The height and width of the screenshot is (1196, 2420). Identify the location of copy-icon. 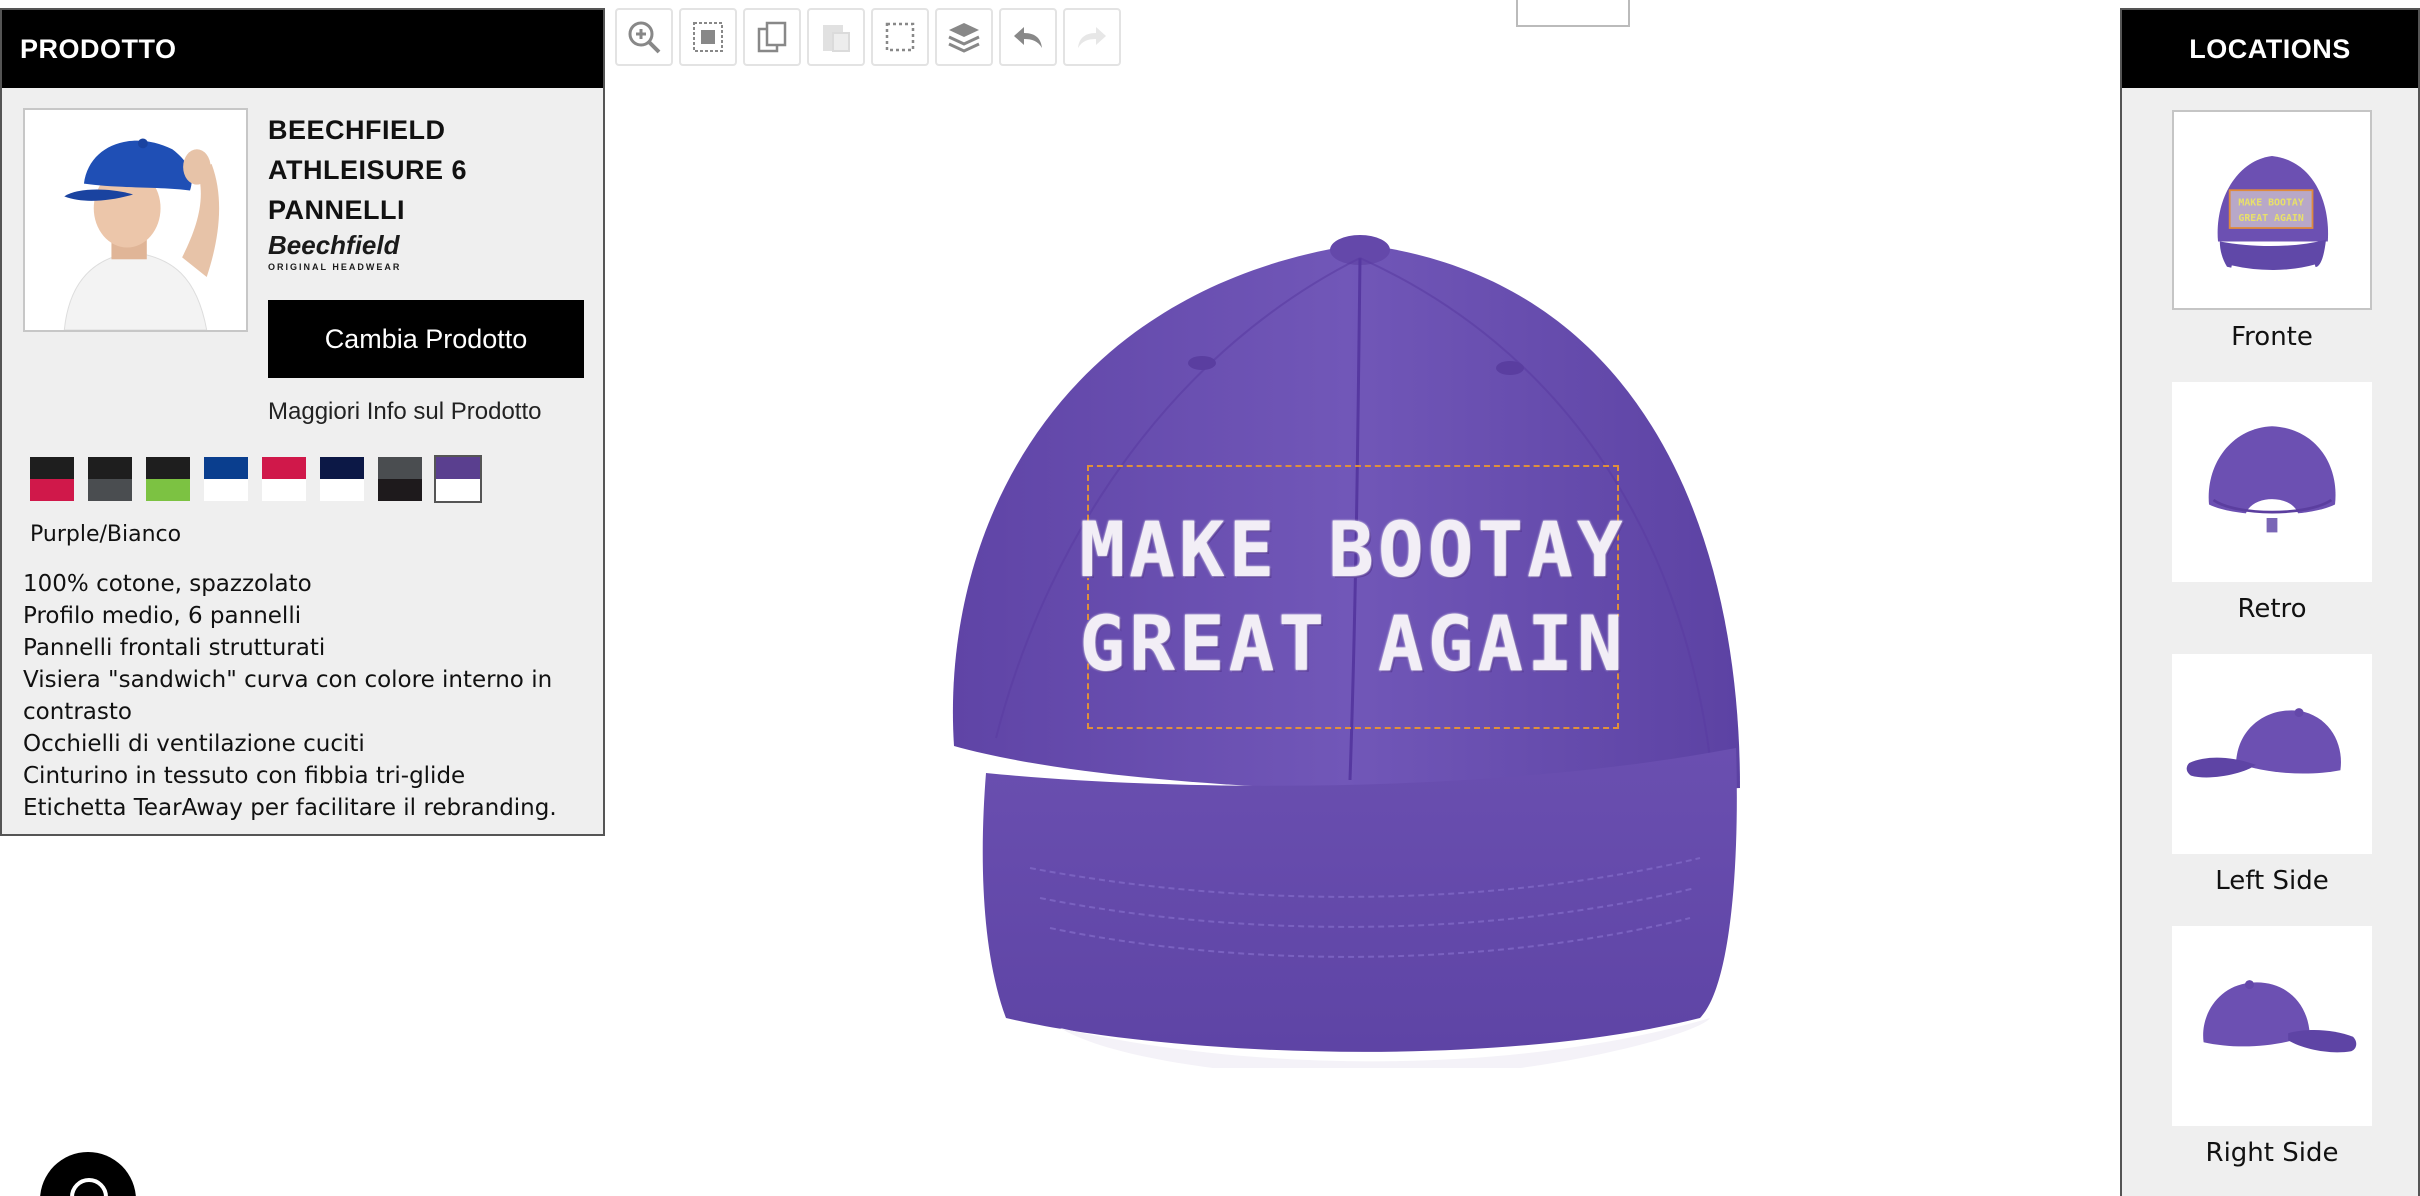
(772, 37).